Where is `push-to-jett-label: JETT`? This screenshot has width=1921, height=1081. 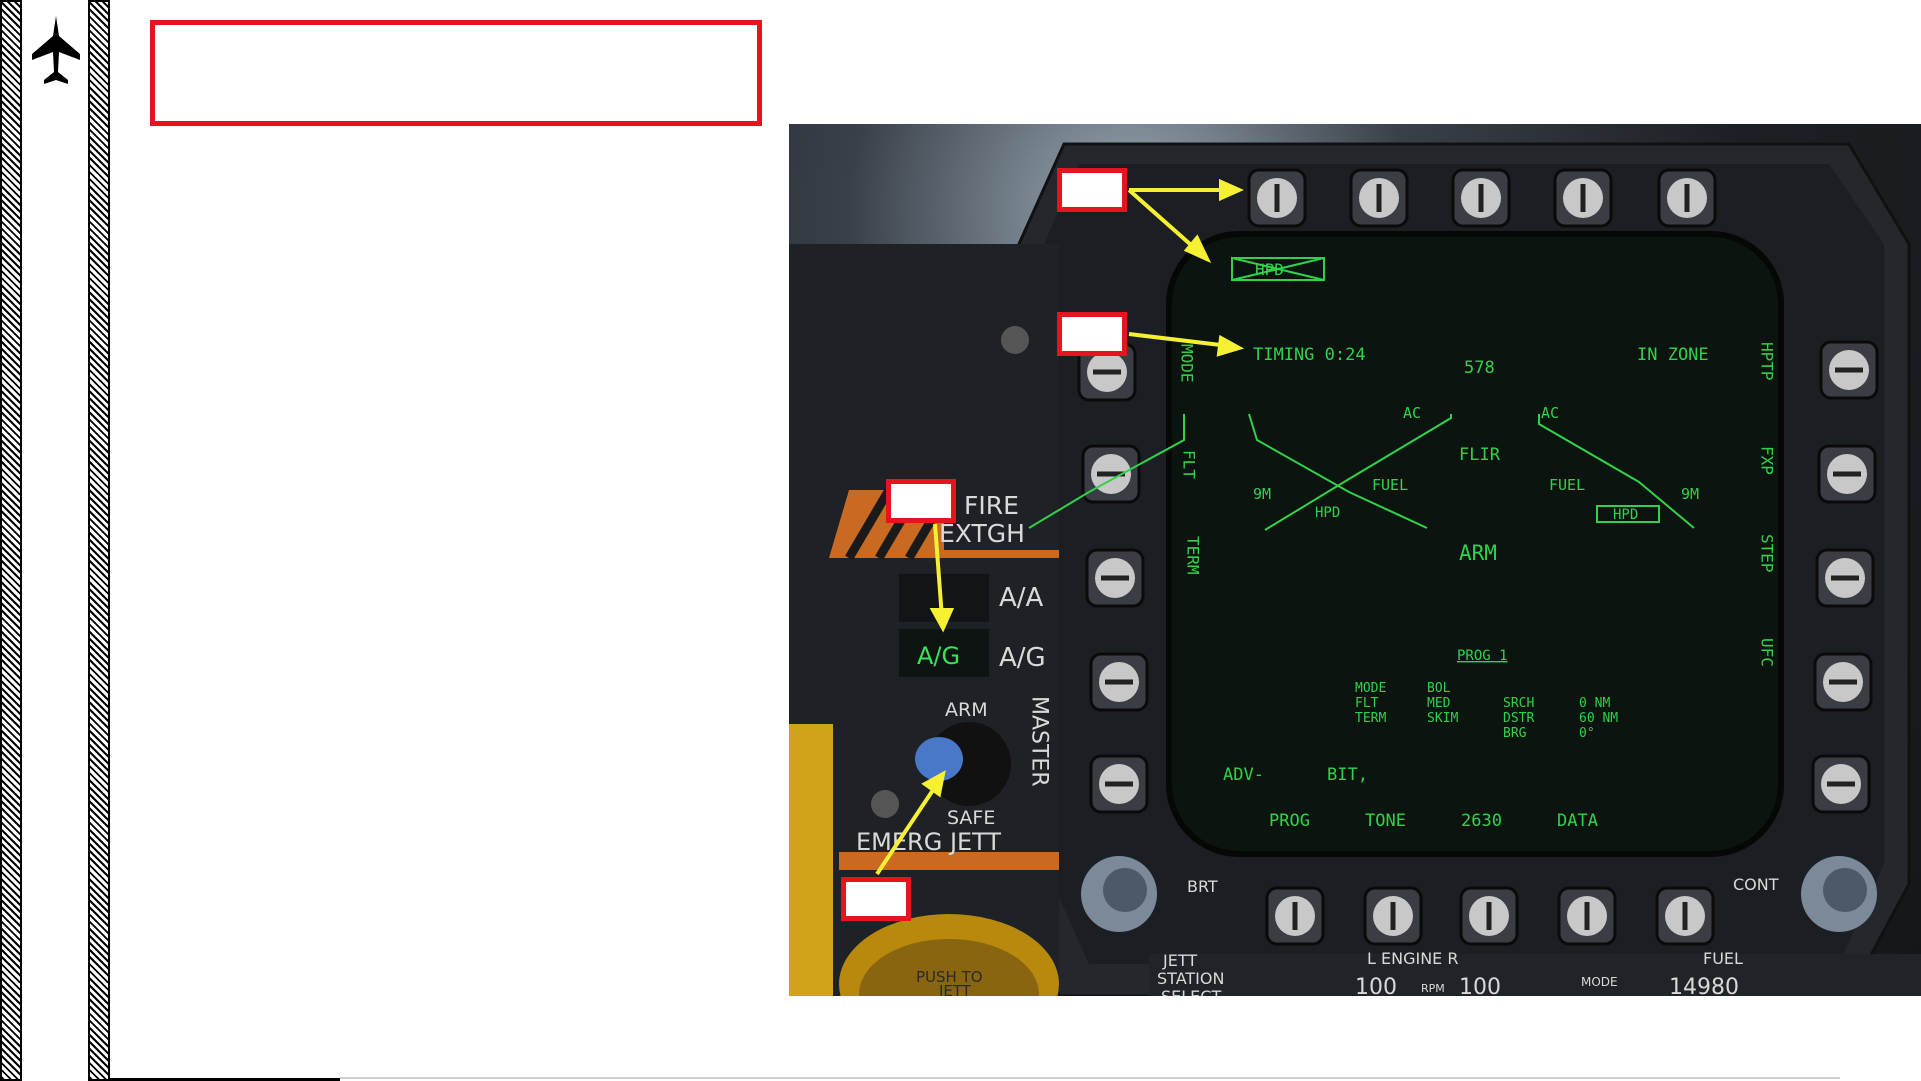
push-to-jett-label: JETT is located at coordinates (955, 989).